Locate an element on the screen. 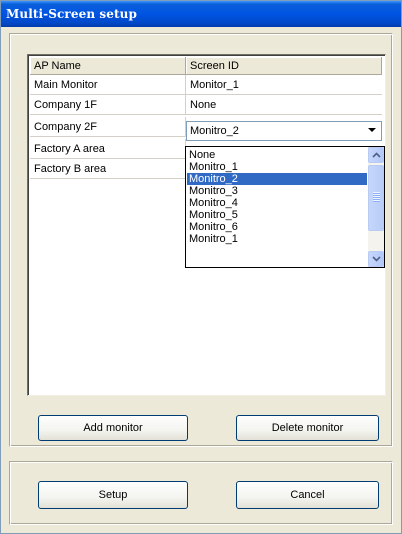  chevron-up-icon is located at coordinates (376, 155).